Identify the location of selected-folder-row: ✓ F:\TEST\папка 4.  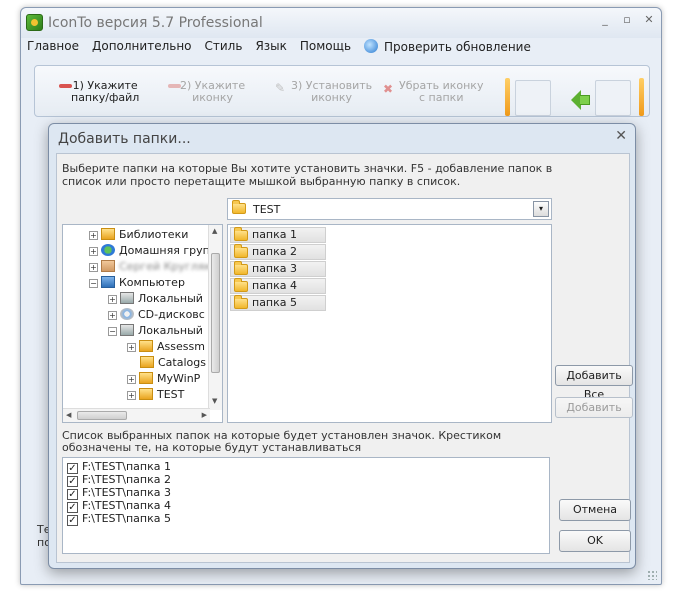
(119, 506).